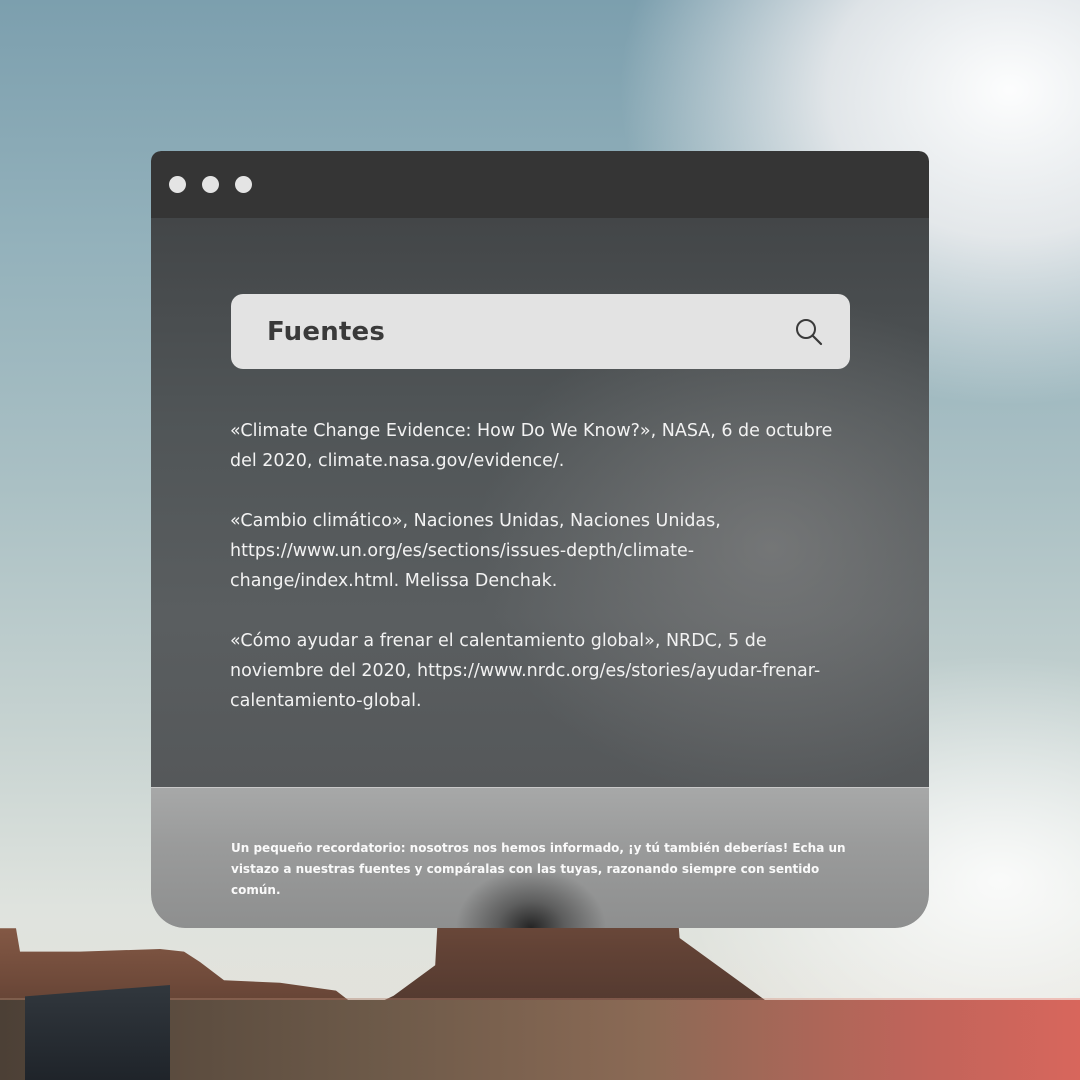  What do you see at coordinates (97, 1032) in the screenshot?
I see `shed` at bounding box center [97, 1032].